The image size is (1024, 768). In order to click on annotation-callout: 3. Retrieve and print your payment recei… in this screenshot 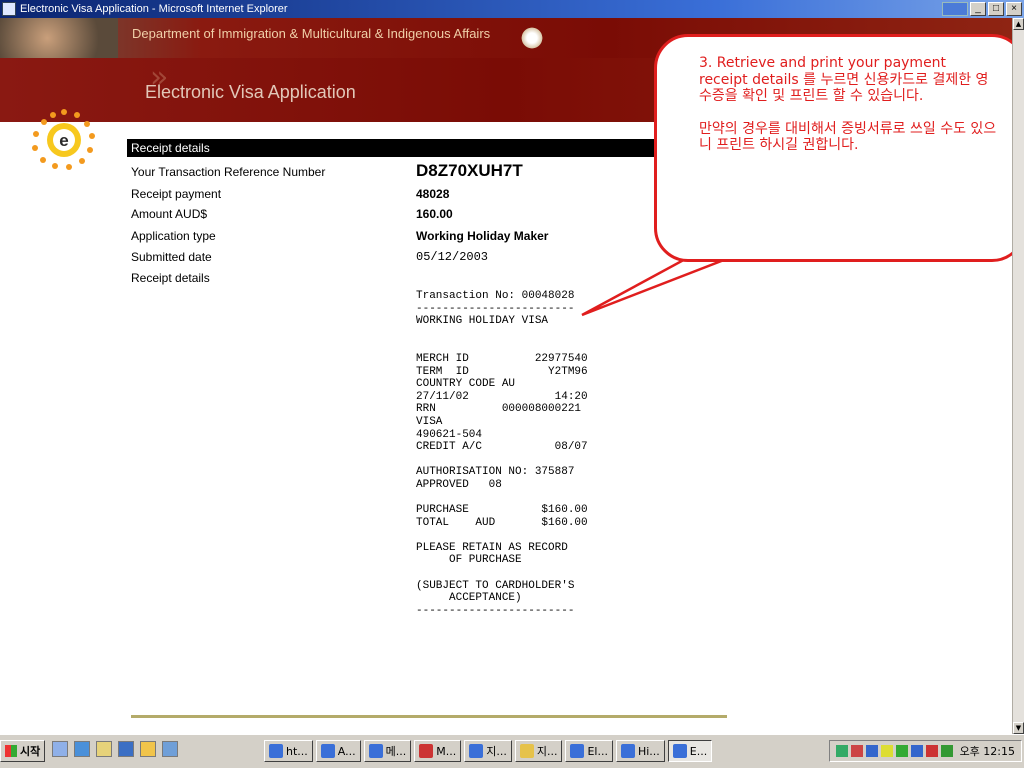, I will do `click(833, 148)`.